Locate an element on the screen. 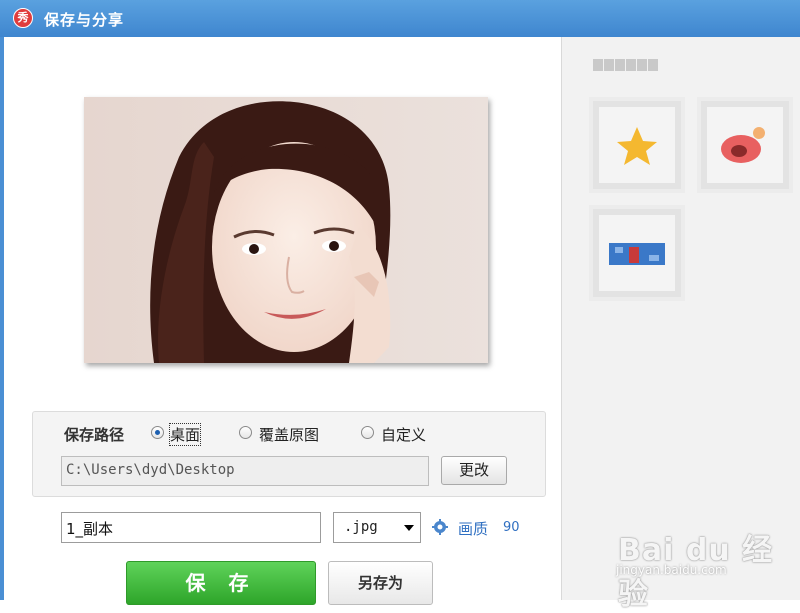 The image size is (800, 613). format-select: .jpg is located at coordinates (377, 527).